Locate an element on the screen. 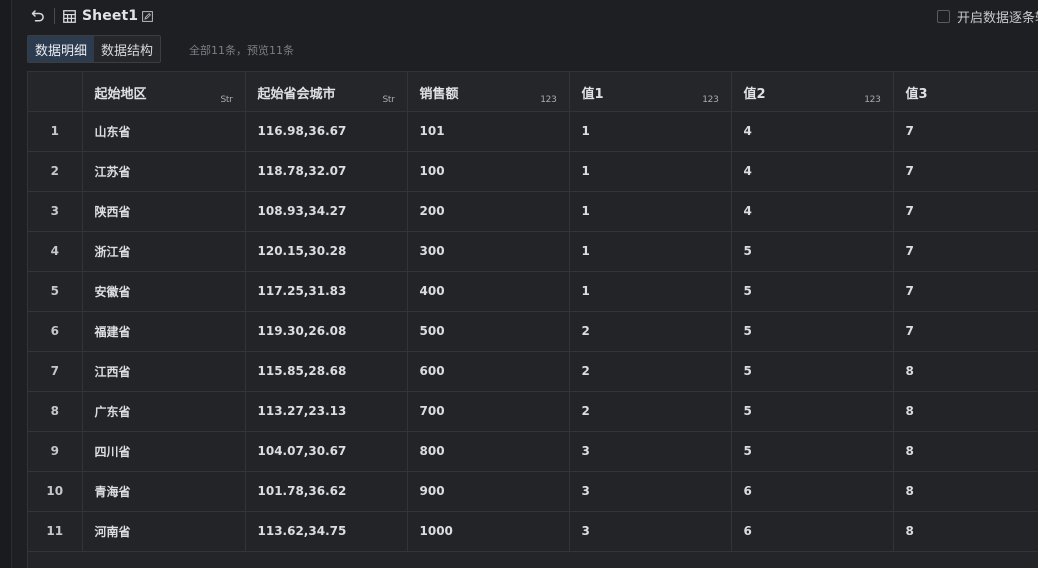  table-row: 1 山东省 116.98,36.67 101 1 4 7 is located at coordinates (533, 131).